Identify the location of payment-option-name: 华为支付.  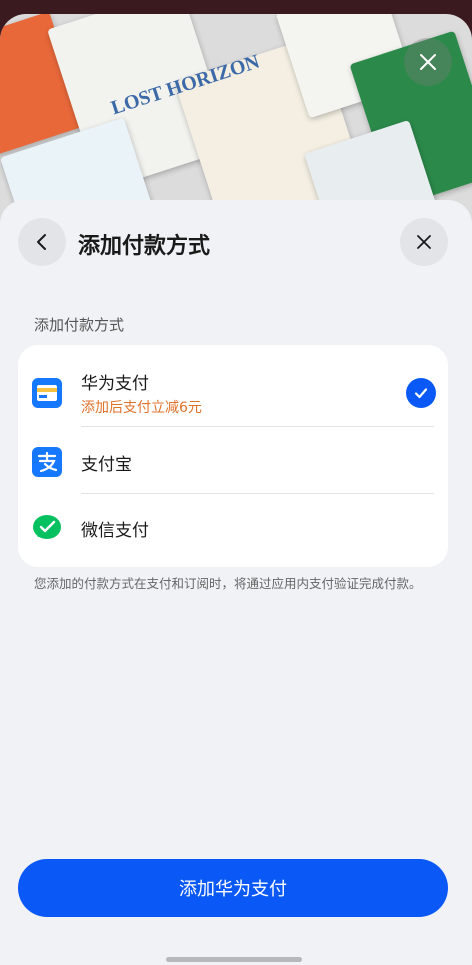
(115, 384).